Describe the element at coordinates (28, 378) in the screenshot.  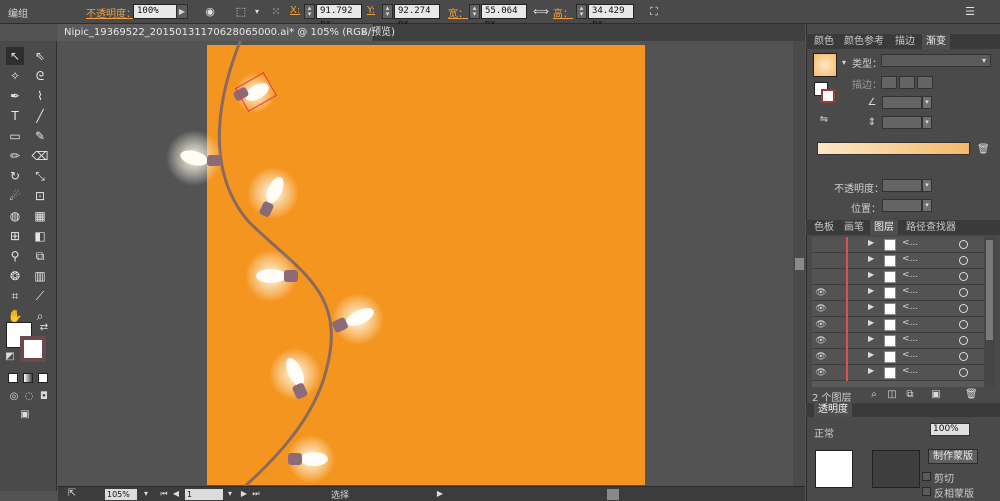
I see `gradient-mode-icon` at that location.